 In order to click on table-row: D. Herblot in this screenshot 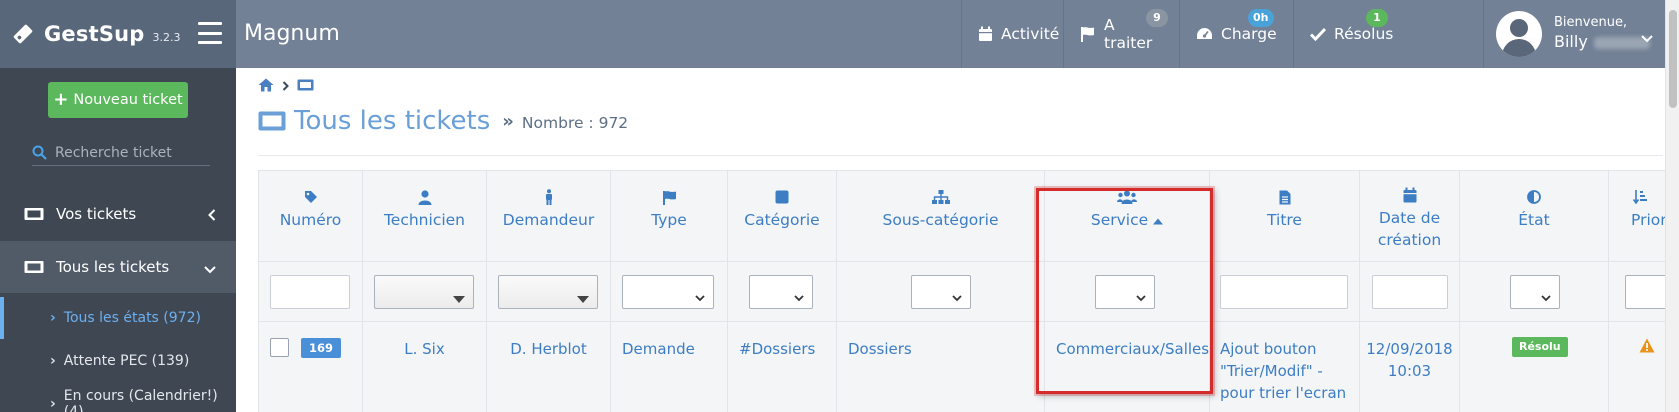, I will do `click(548, 366)`.